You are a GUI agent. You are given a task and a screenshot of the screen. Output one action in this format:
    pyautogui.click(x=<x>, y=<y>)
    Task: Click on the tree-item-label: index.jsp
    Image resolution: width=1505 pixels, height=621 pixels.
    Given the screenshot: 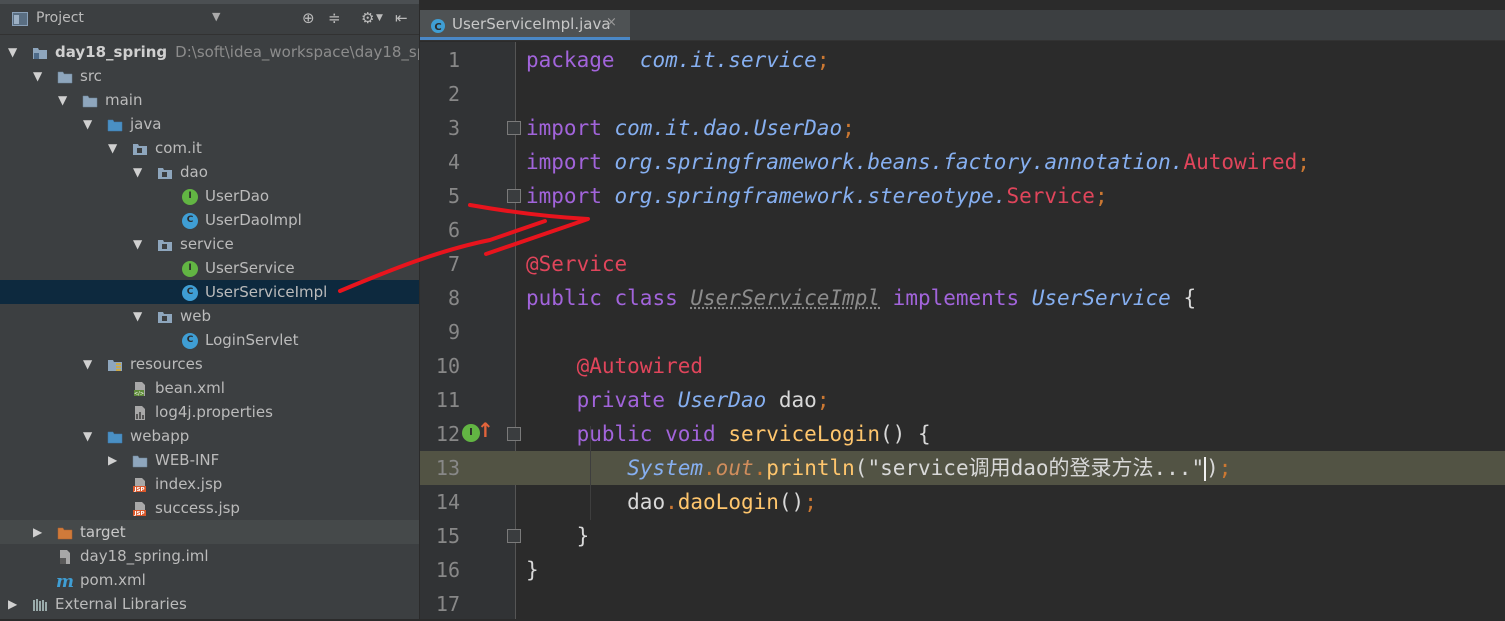 What is the action you would take?
    pyautogui.click(x=189, y=484)
    